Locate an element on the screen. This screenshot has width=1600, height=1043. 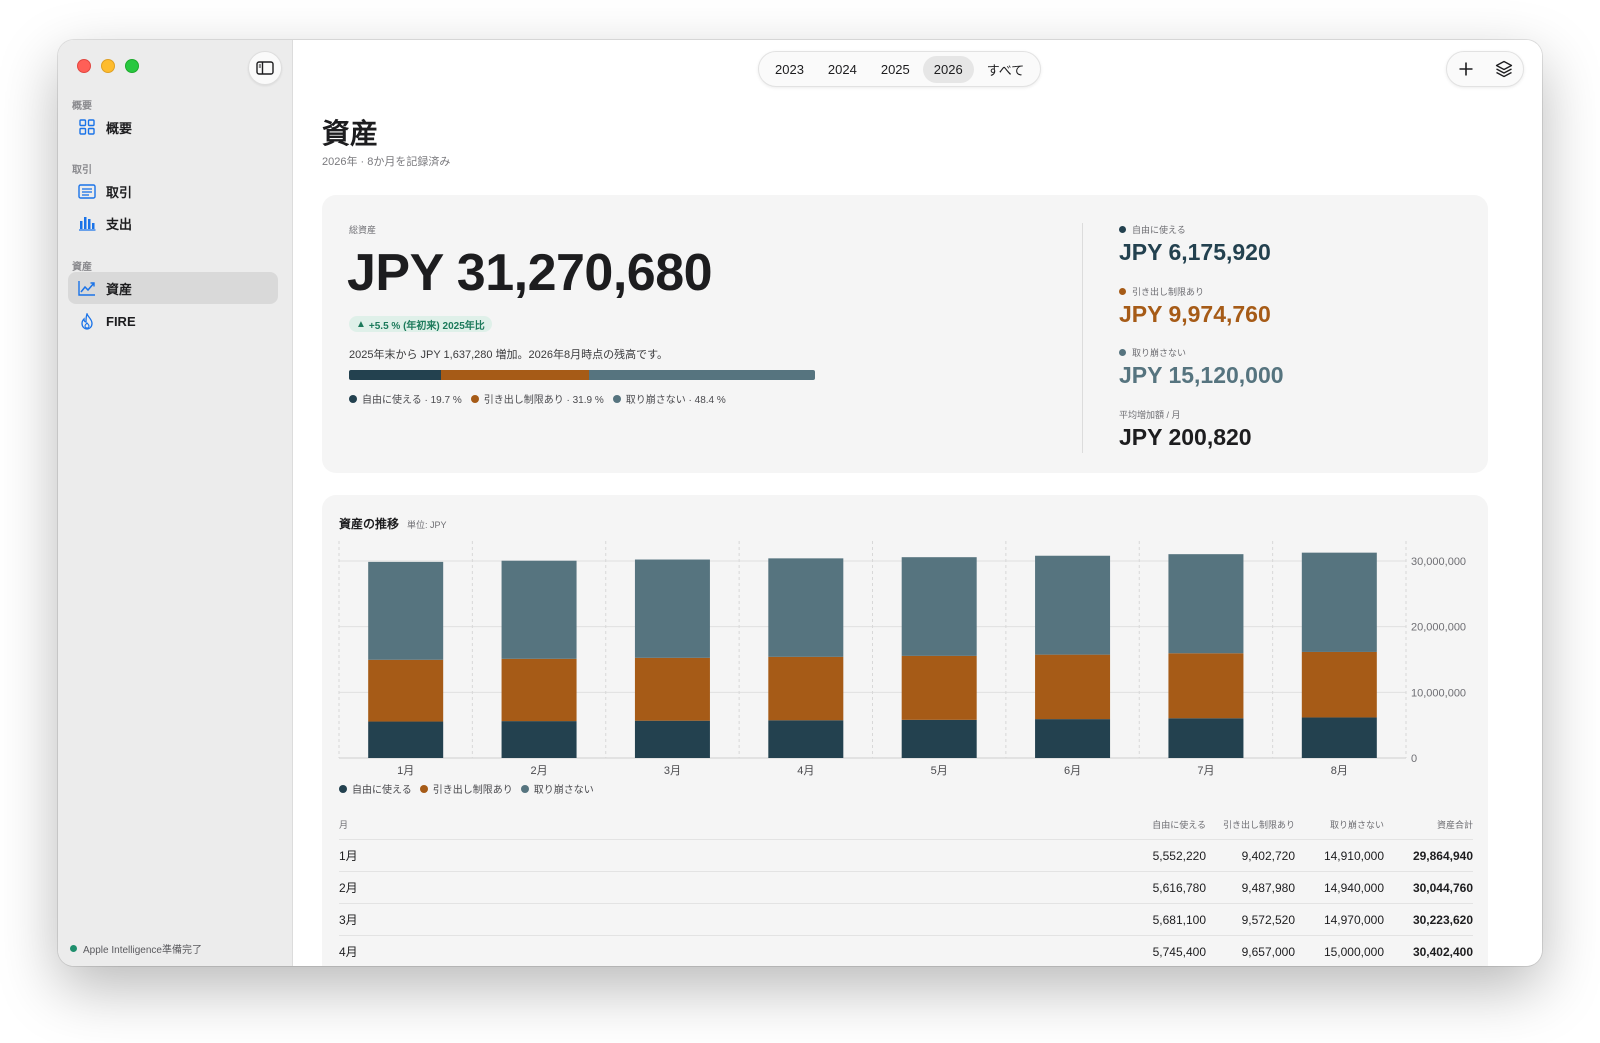
layers-button is located at coordinates (1504, 69).